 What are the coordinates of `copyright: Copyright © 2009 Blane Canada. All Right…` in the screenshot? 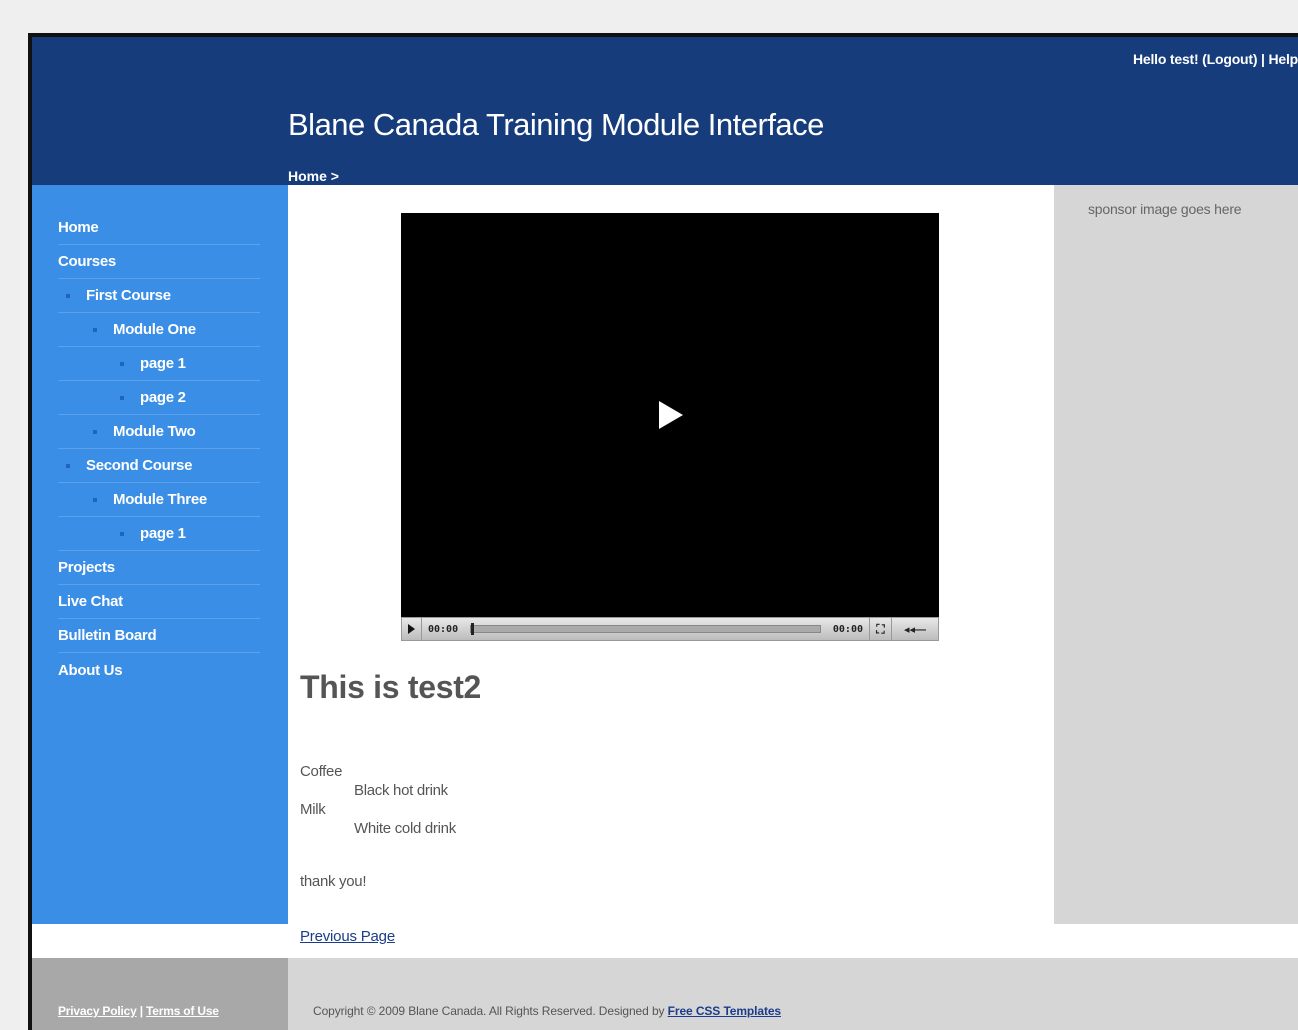 It's located at (547, 1011).